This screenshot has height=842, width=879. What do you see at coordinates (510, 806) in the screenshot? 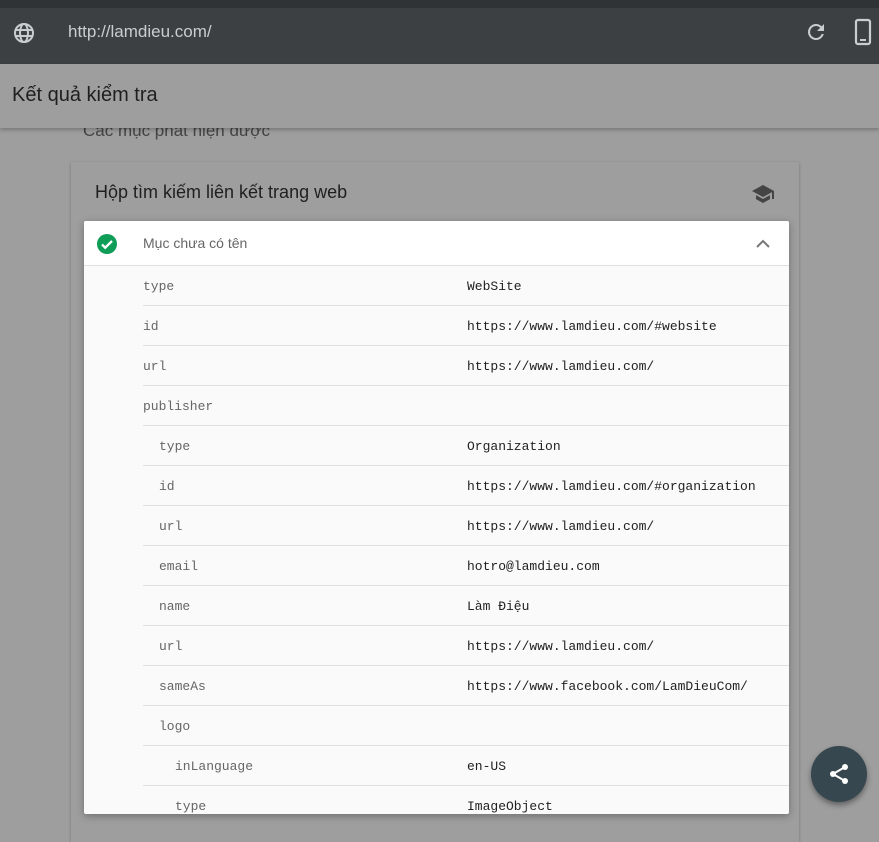
I see `property-value: ImageObject` at bounding box center [510, 806].